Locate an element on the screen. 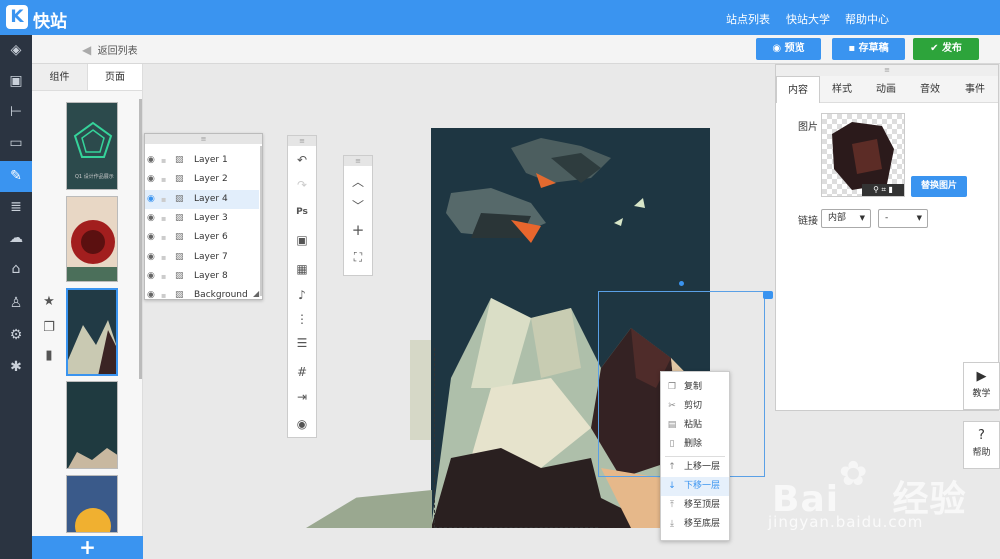  export-icon: ⇥ is located at coordinates (302, 397).